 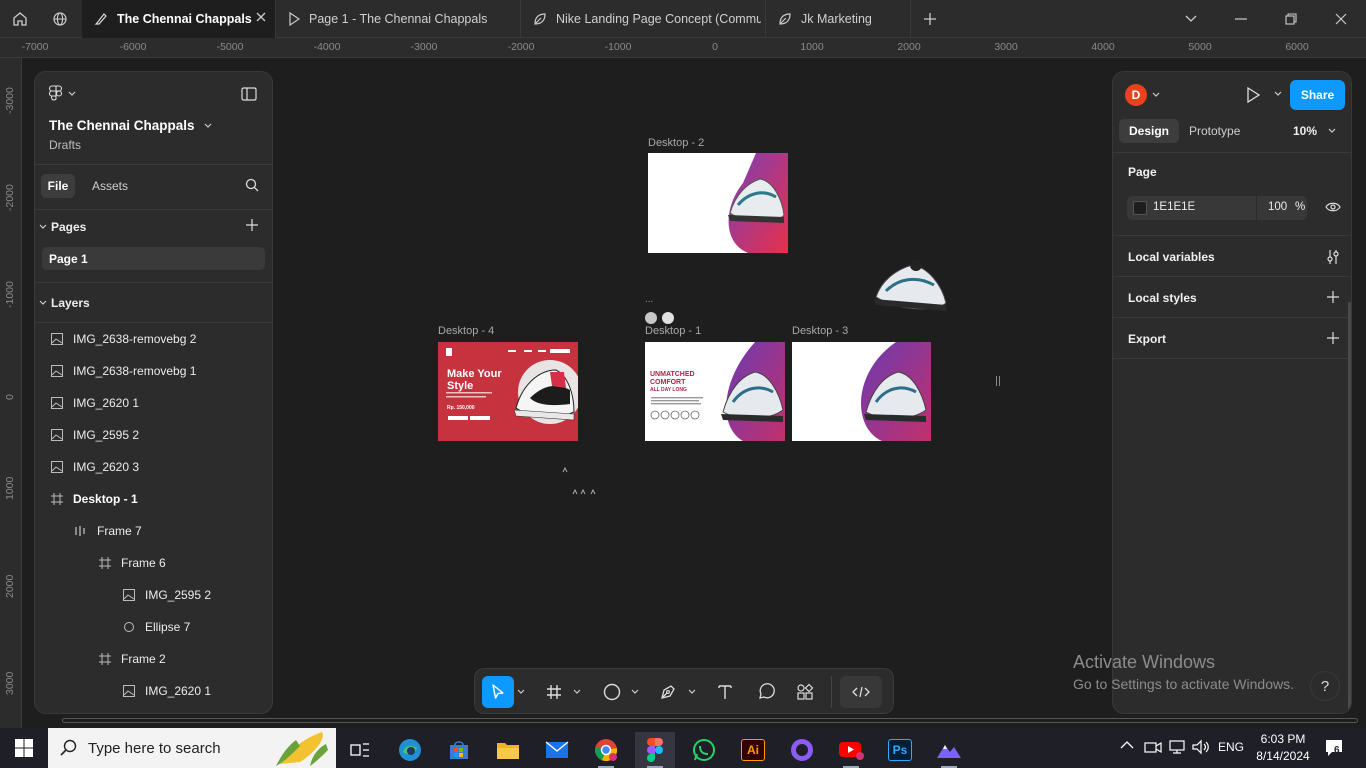 I want to click on move-tool-button, so click(x=498, y=692).